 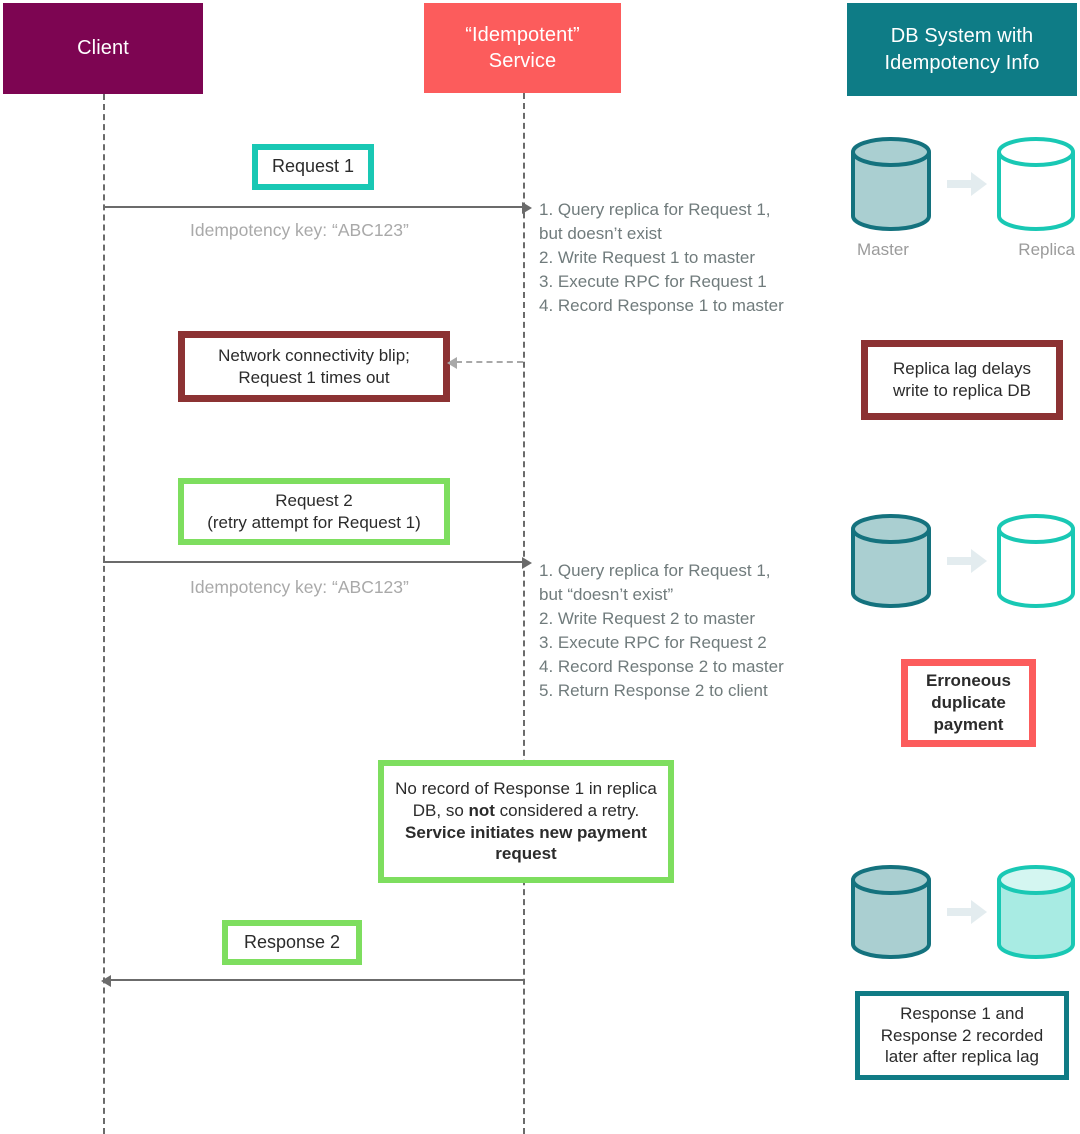 I want to click on note-replica-lag-label: Replica lag delays write to replica DB, so click(x=962, y=379).